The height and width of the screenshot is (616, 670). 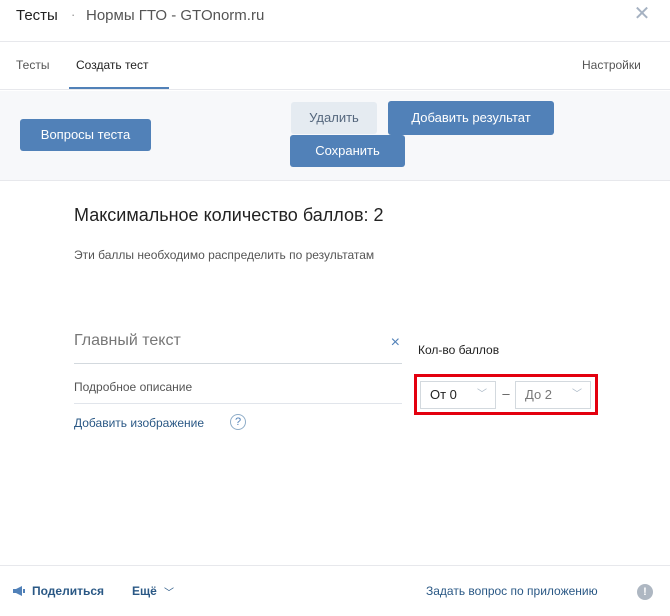 I want to click on close-icon: ✕, so click(x=642, y=14).